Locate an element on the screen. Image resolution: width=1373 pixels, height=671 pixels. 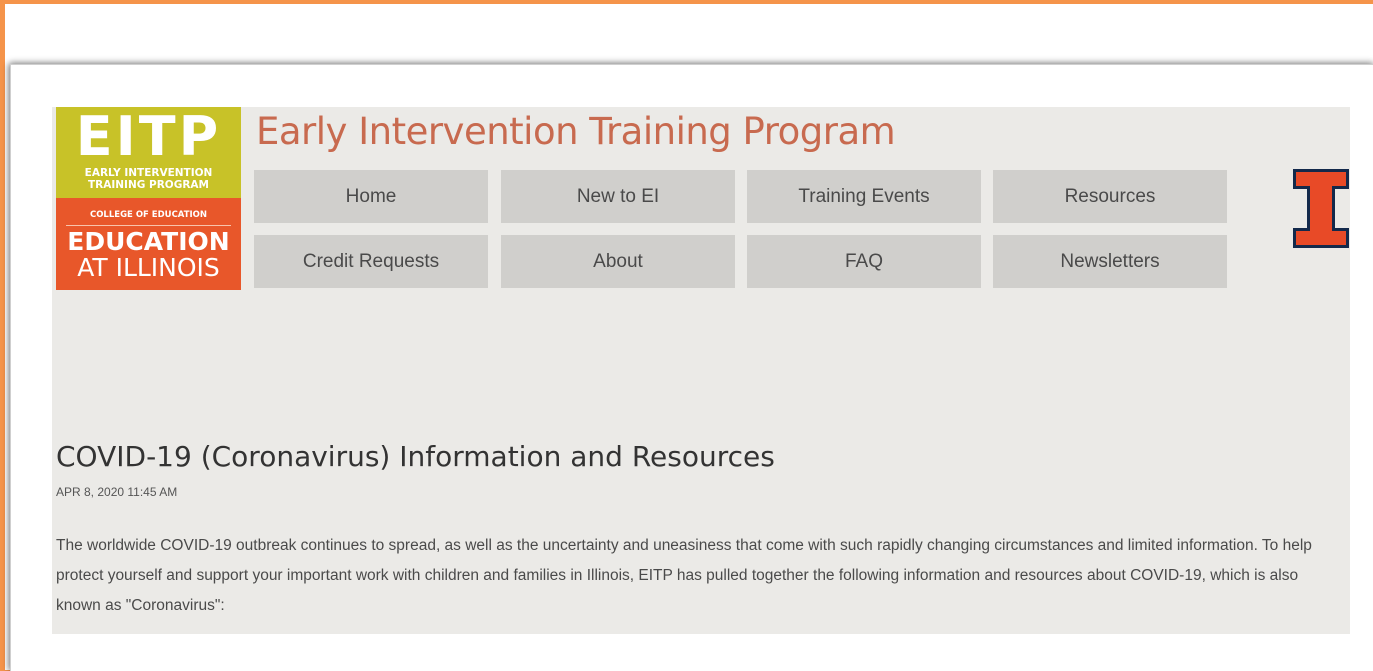
logo-education: EDUCATION is located at coordinates (148, 241).